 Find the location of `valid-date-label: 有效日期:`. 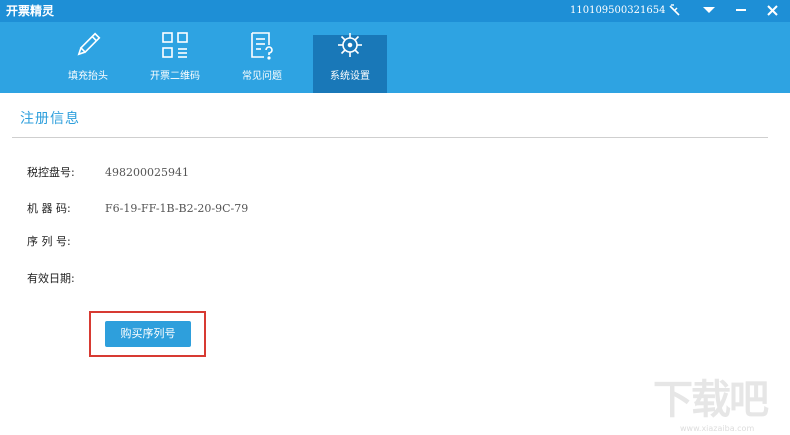

valid-date-label: 有效日期: is located at coordinates (51, 278).